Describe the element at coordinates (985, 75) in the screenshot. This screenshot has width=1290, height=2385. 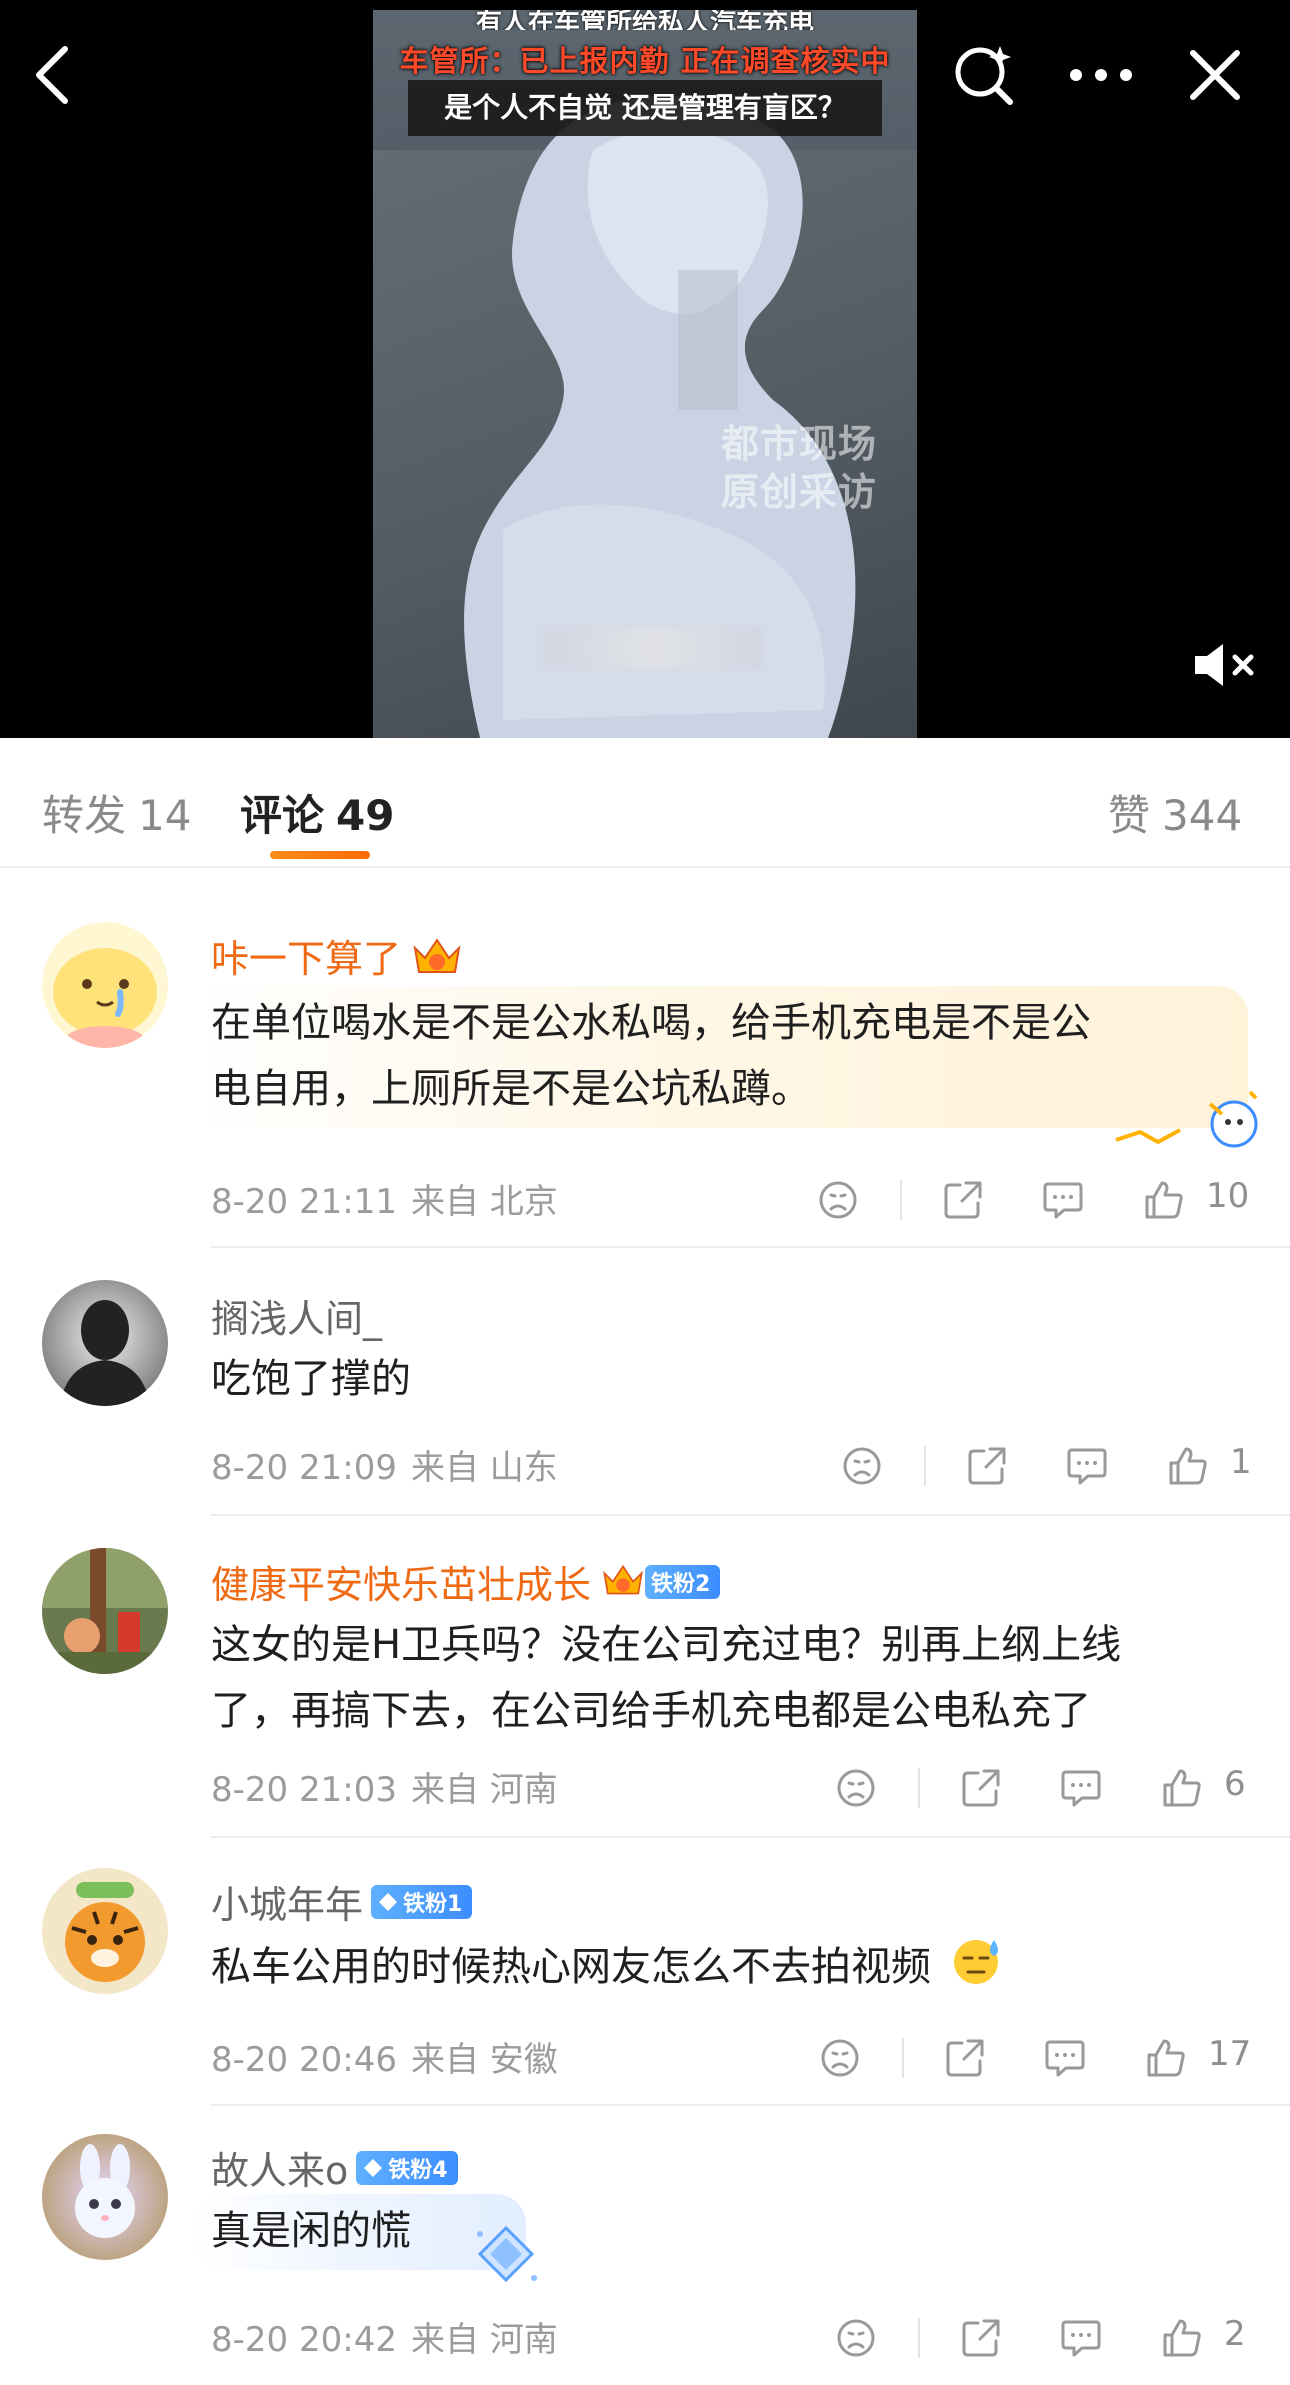
I see `ai-search-button` at that location.